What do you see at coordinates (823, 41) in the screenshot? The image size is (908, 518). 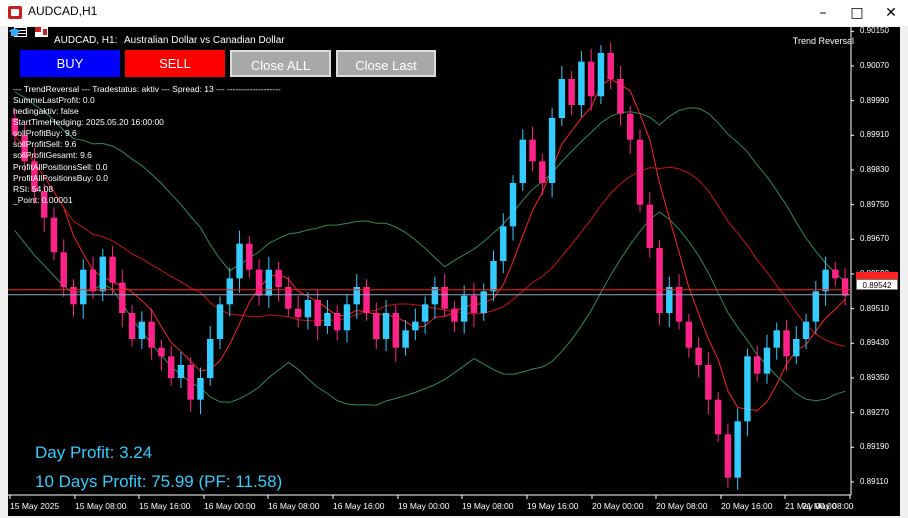 I see `ea-name: Trend Reversal` at bounding box center [823, 41].